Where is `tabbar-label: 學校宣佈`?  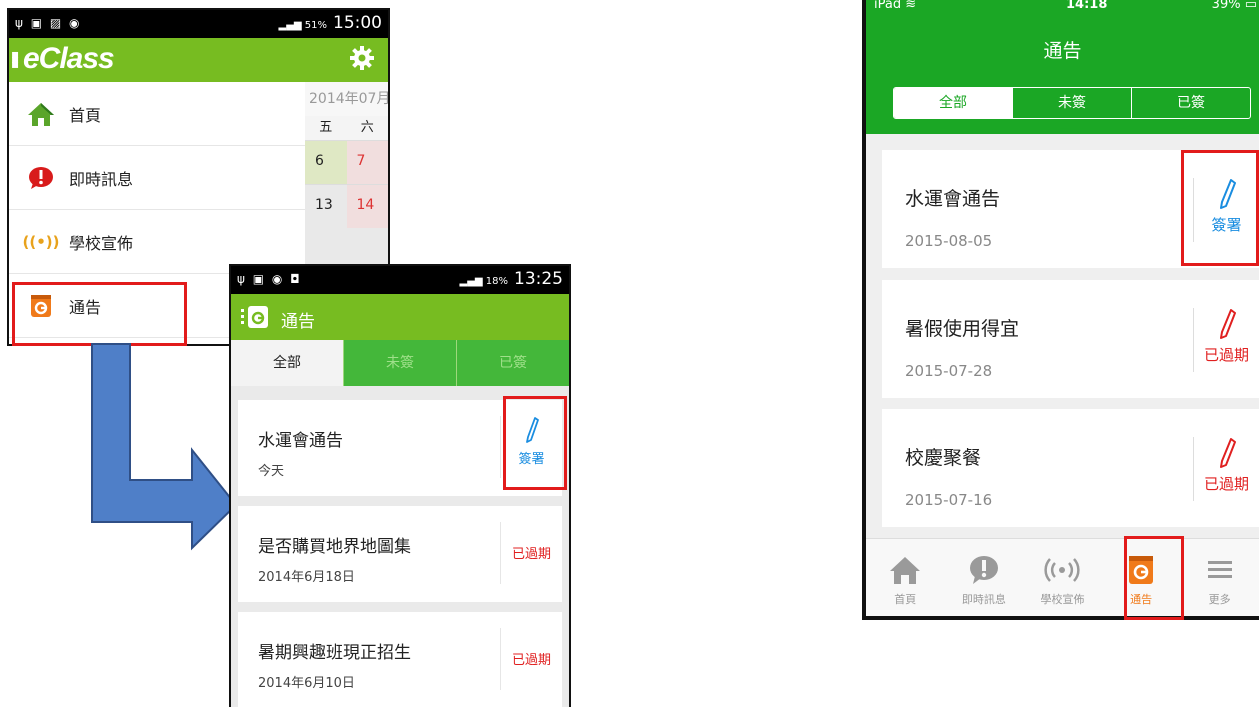
tabbar-label: 學校宣佈 is located at coordinates (1062, 599).